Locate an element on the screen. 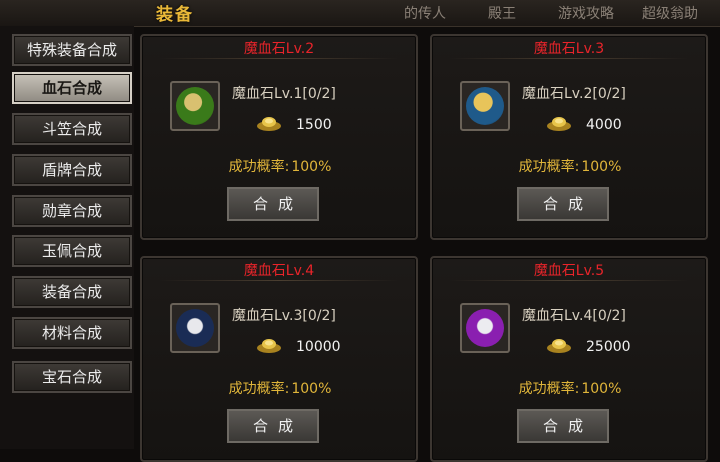 The width and height of the screenshot is (720, 462). purple-tiger-gem-icon is located at coordinates (485, 328).